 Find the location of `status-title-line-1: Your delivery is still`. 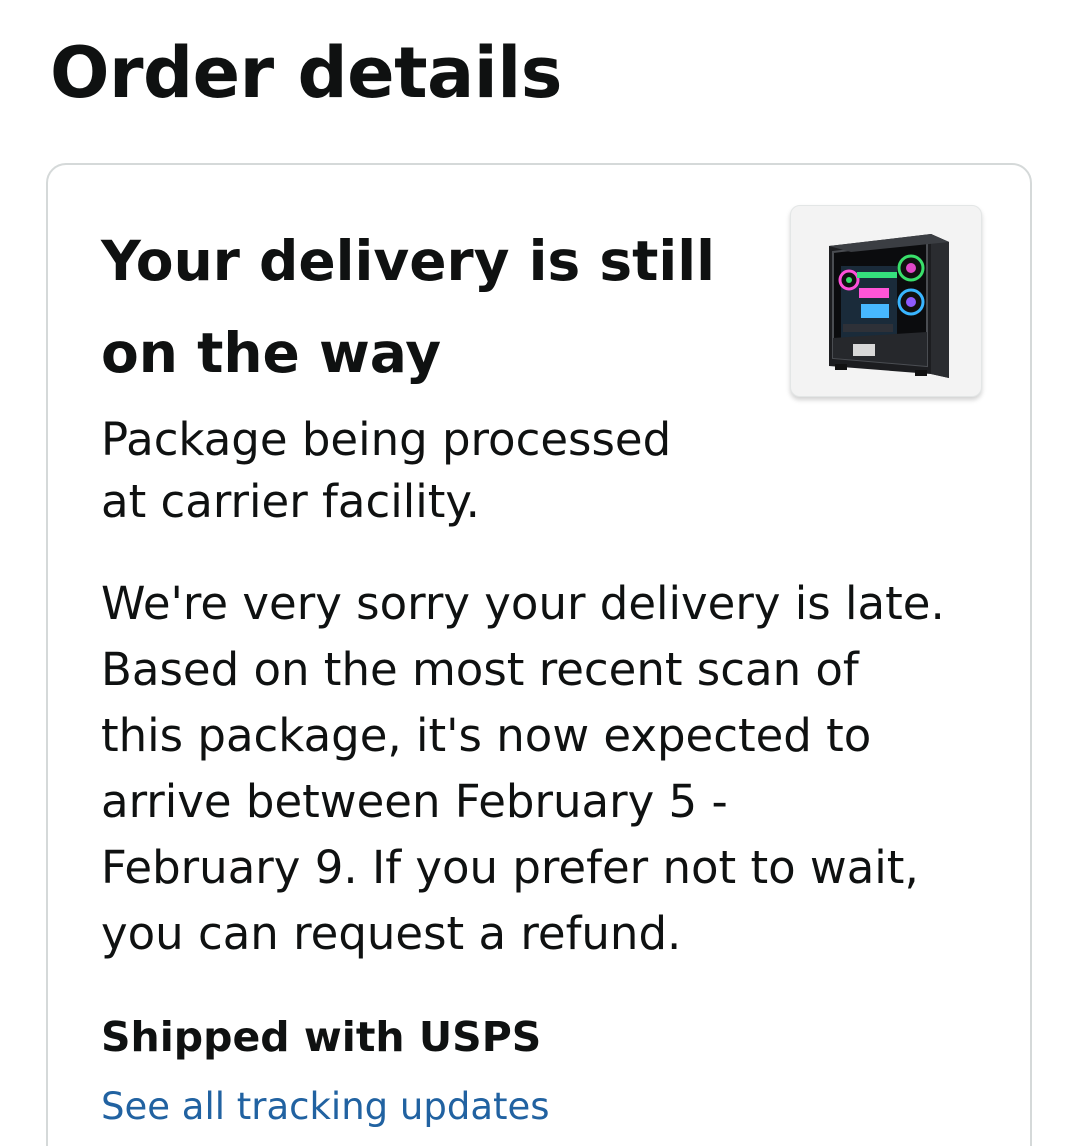

status-title-line-1: Your delivery is still is located at coordinates (408, 261).